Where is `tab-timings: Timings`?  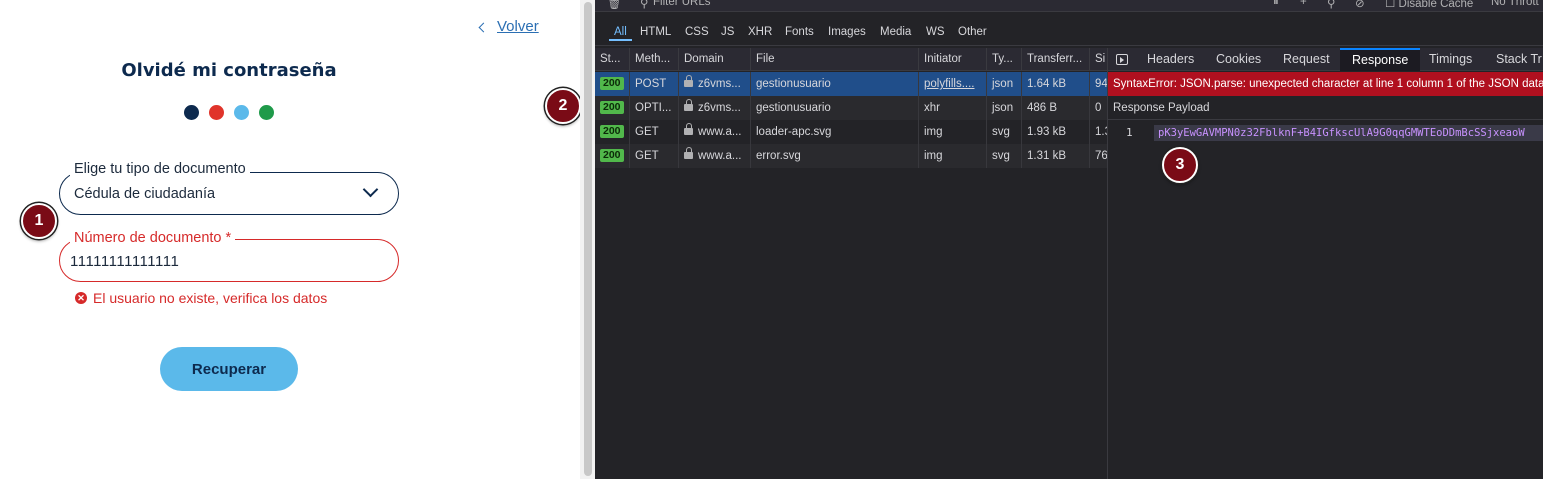 tab-timings: Timings is located at coordinates (1450, 59).